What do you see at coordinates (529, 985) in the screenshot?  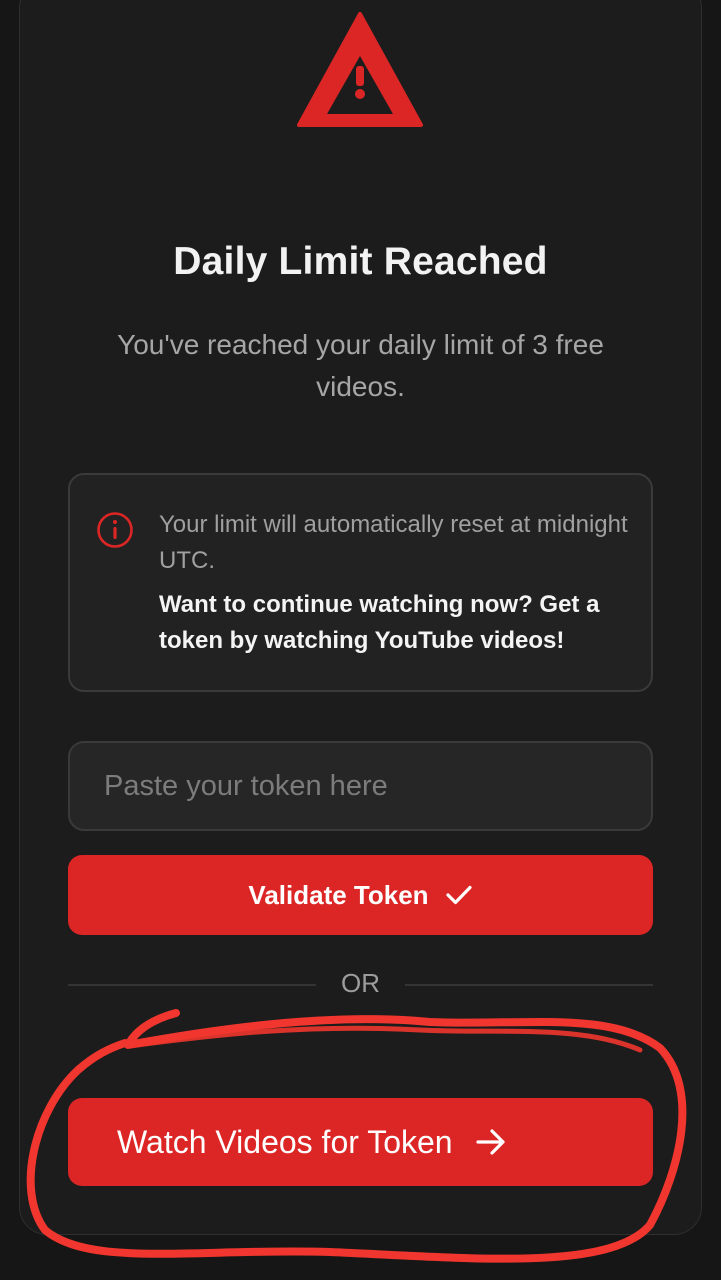 I see `divider-right` at bounding box center [529, 985].